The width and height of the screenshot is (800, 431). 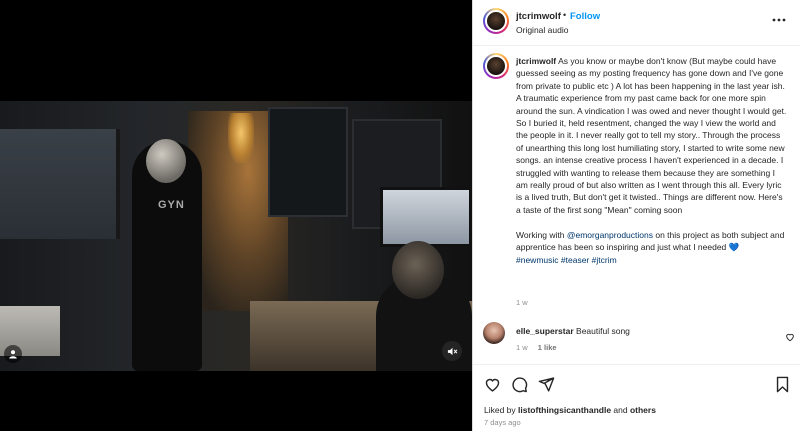 What do you see at coordinates (545, 331) in the screenshot?
I see `comment-username: elle_superstar` at bounding box center [545, 331].